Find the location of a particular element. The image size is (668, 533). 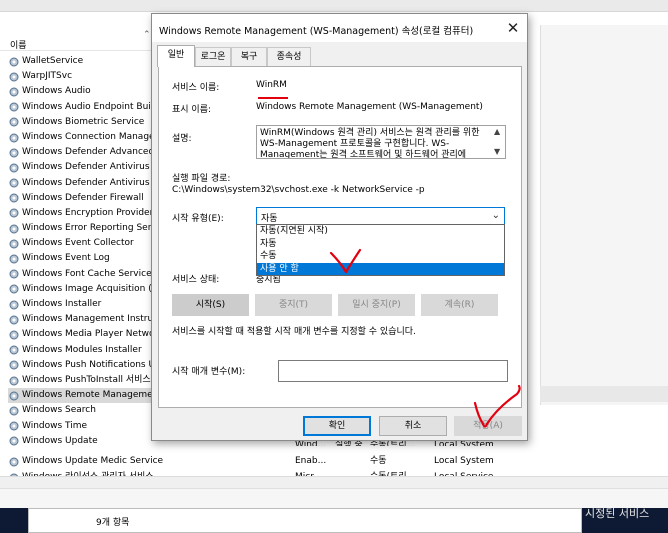

service-name: Windows Connection Manage is located at coordinates (88, 136).